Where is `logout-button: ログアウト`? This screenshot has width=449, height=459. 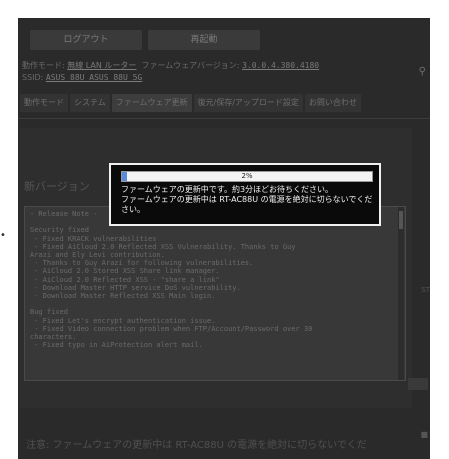 logout-button: ログアウト is located at coordinates (86, 40).